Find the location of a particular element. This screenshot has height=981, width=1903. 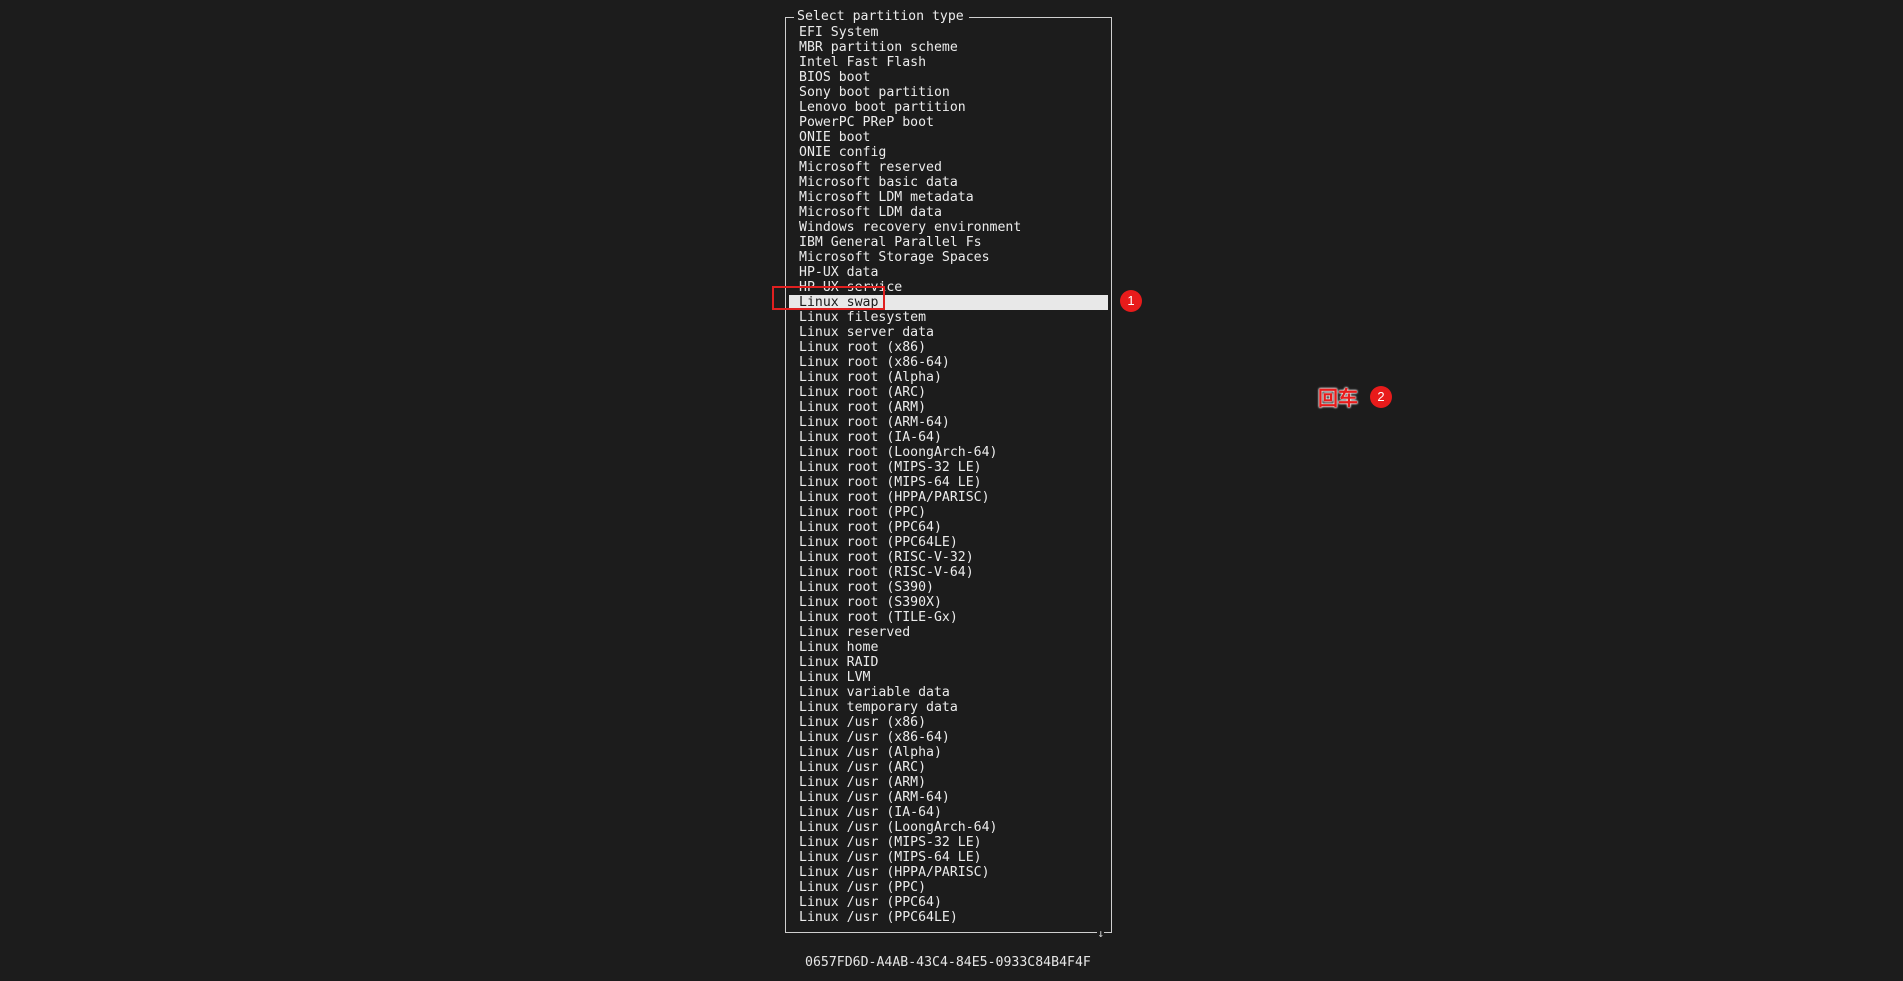

partition-type-item: Linux root (ARM) is located at coordinates (948, 407).